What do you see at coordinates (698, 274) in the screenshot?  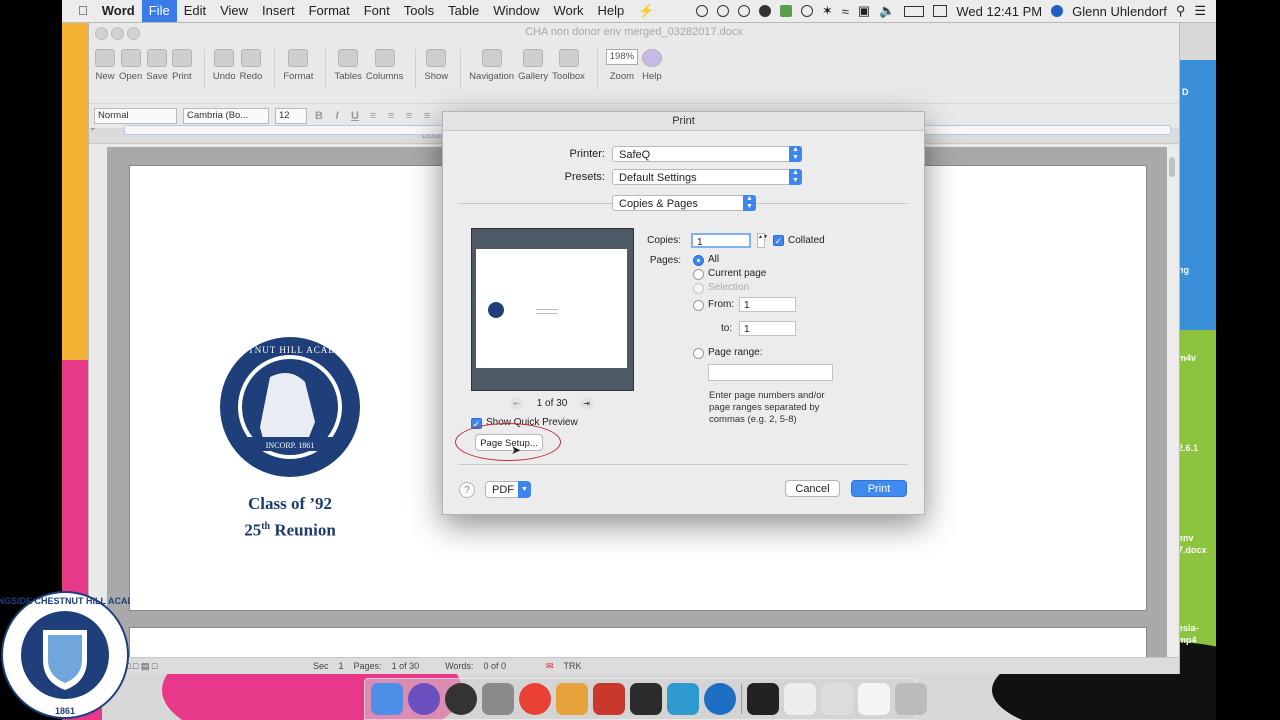 I see `pages-current-radio` at bounding box center [698, 274].